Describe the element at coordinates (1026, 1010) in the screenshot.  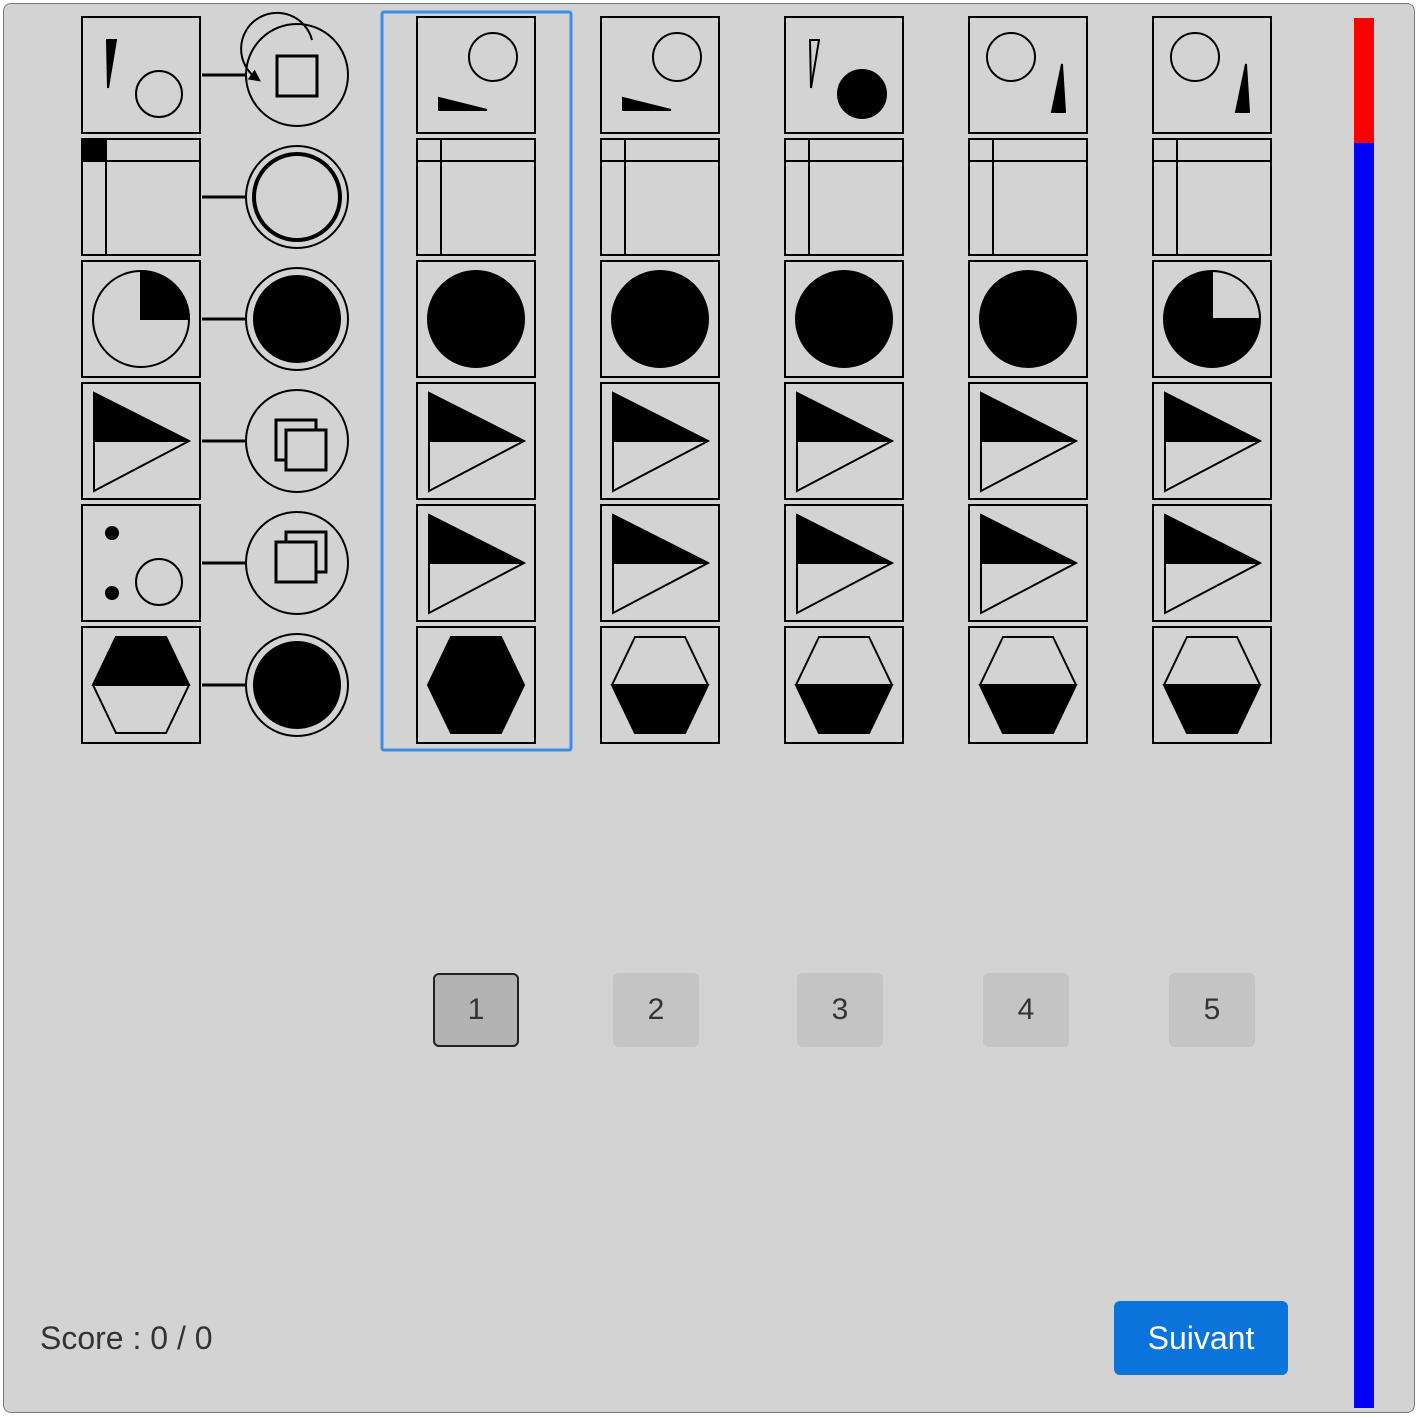
I see `option-button-4: 4` at that location.